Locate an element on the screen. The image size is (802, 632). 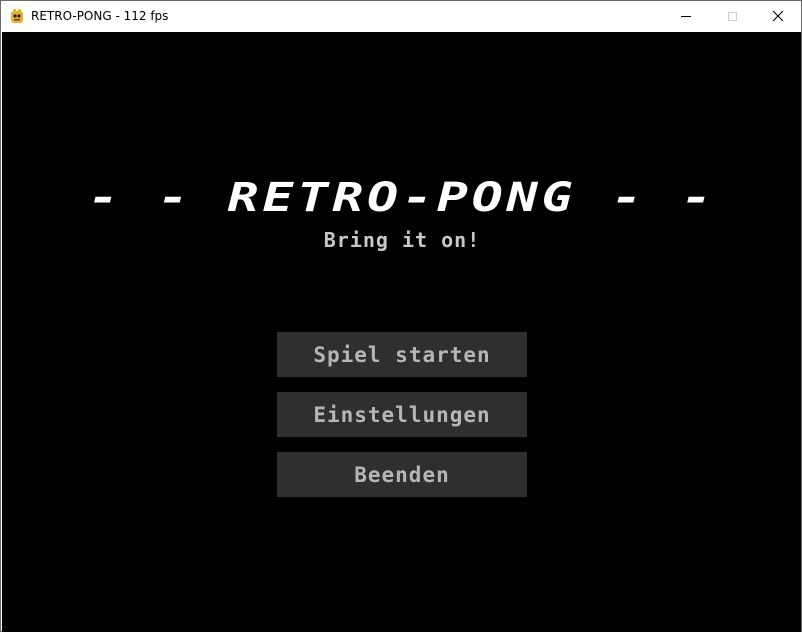
close-icon is located at coordinates (778, 16).